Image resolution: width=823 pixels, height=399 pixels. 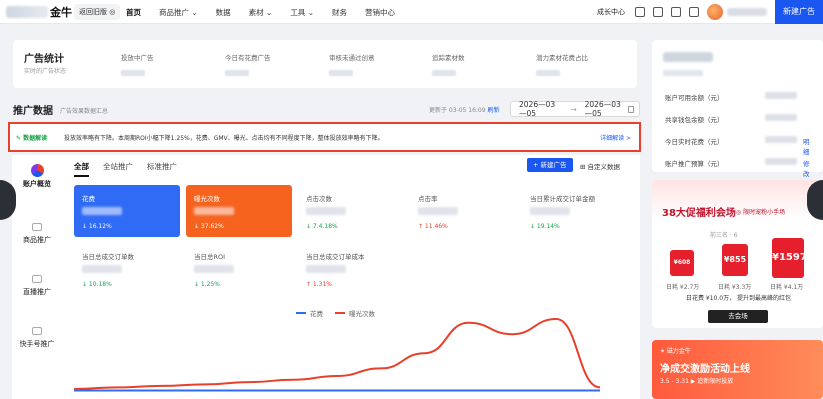 What do you see at coordinates (81, 169) in the screenshot?
I see `tab-all: 全部` at bounding box center [81, 169].